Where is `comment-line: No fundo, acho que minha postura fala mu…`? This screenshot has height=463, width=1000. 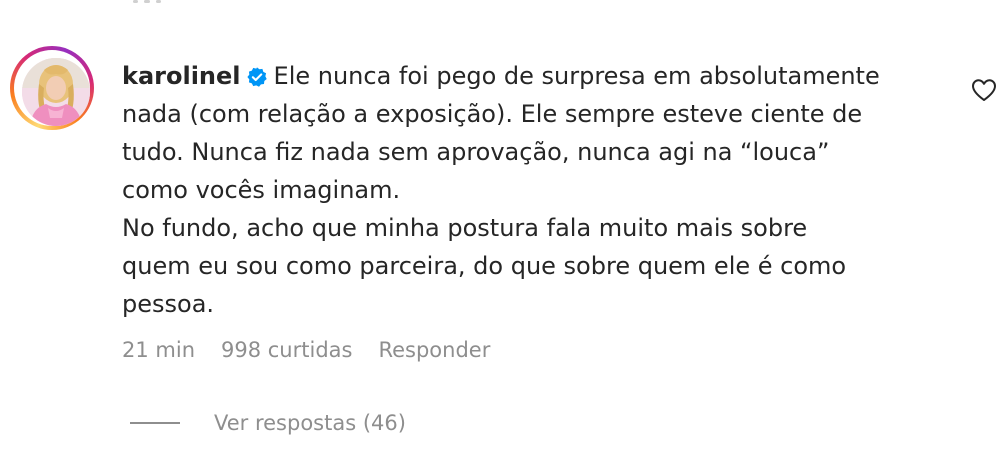
comment-line: No fundo, acho que minha postura fala mu… is located at coordinates (465, 228).